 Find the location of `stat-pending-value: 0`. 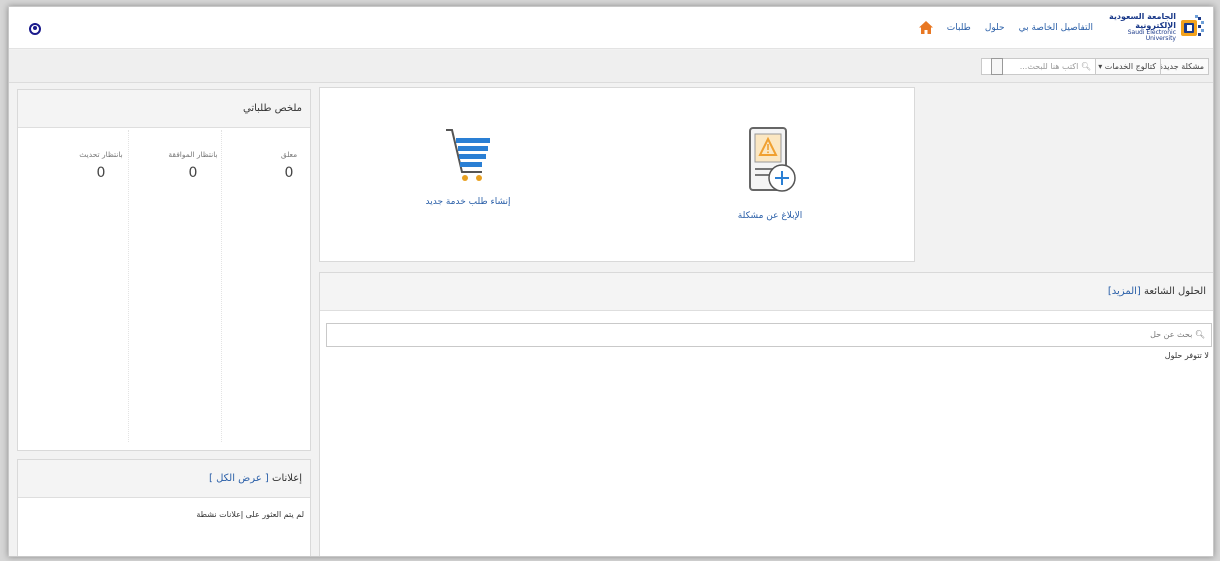

stat-pending-value: 0 is located at coordinates (289, 173).